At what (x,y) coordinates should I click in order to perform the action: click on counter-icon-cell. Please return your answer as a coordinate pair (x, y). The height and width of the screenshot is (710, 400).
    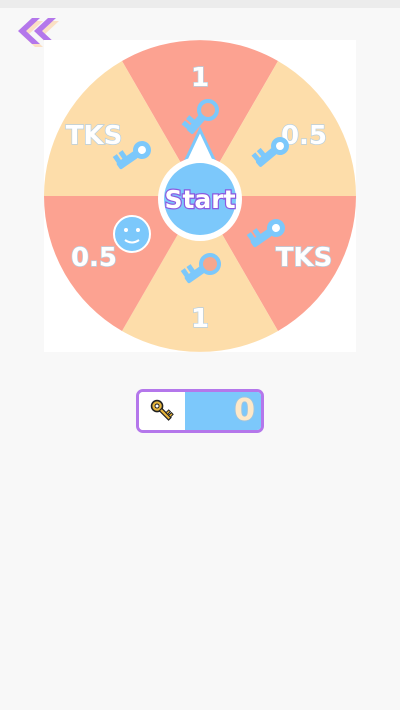
    Looking at the image, I should click on (162, 411).